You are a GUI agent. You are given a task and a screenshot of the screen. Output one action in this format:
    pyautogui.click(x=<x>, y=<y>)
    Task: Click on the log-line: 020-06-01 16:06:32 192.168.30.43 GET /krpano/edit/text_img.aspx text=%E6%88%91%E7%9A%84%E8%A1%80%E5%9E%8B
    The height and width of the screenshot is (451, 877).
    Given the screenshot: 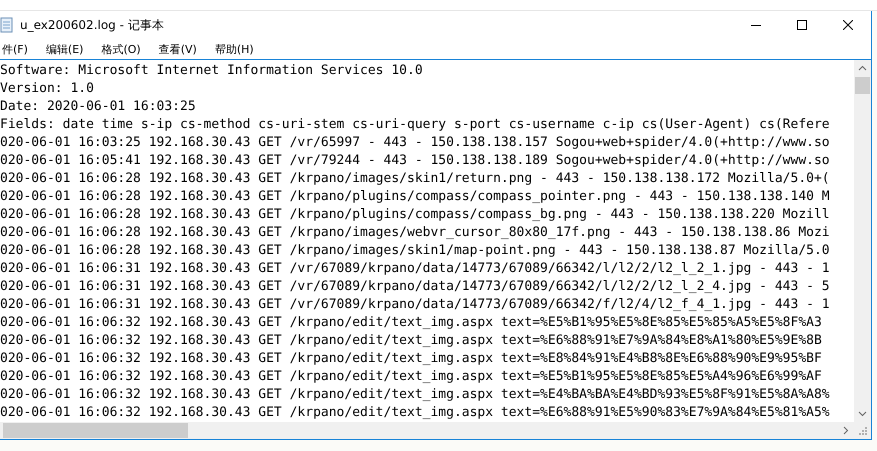 What is the action you would take?
    pyautogui.click(x=411, y=341)
    